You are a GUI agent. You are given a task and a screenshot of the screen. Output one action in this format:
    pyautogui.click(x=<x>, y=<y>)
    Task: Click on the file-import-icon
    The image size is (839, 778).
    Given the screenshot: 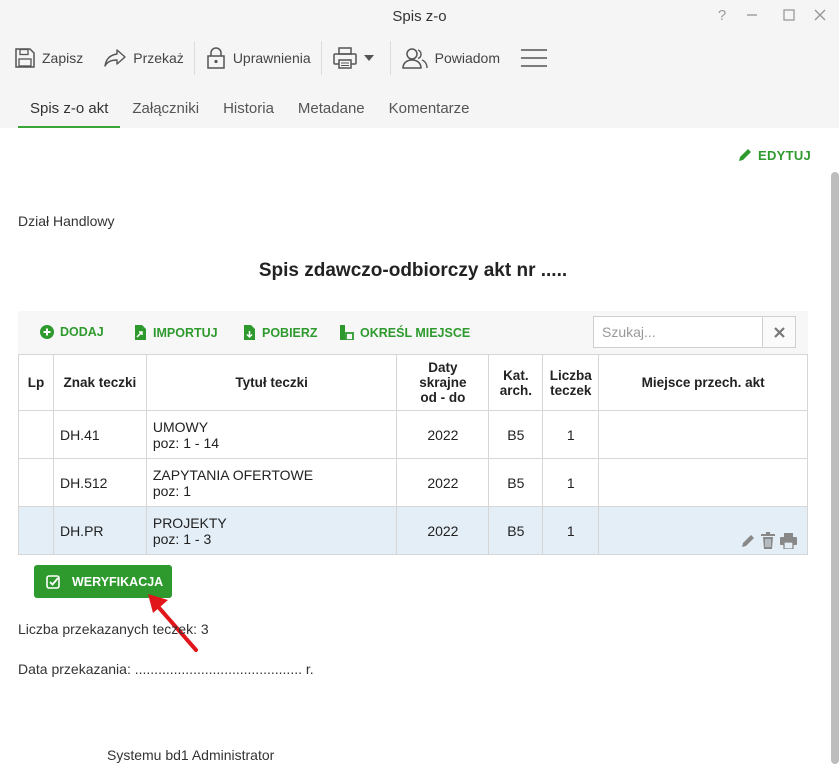 What is the action you would take?
    pyautogui.click(x=140, y=332)
    